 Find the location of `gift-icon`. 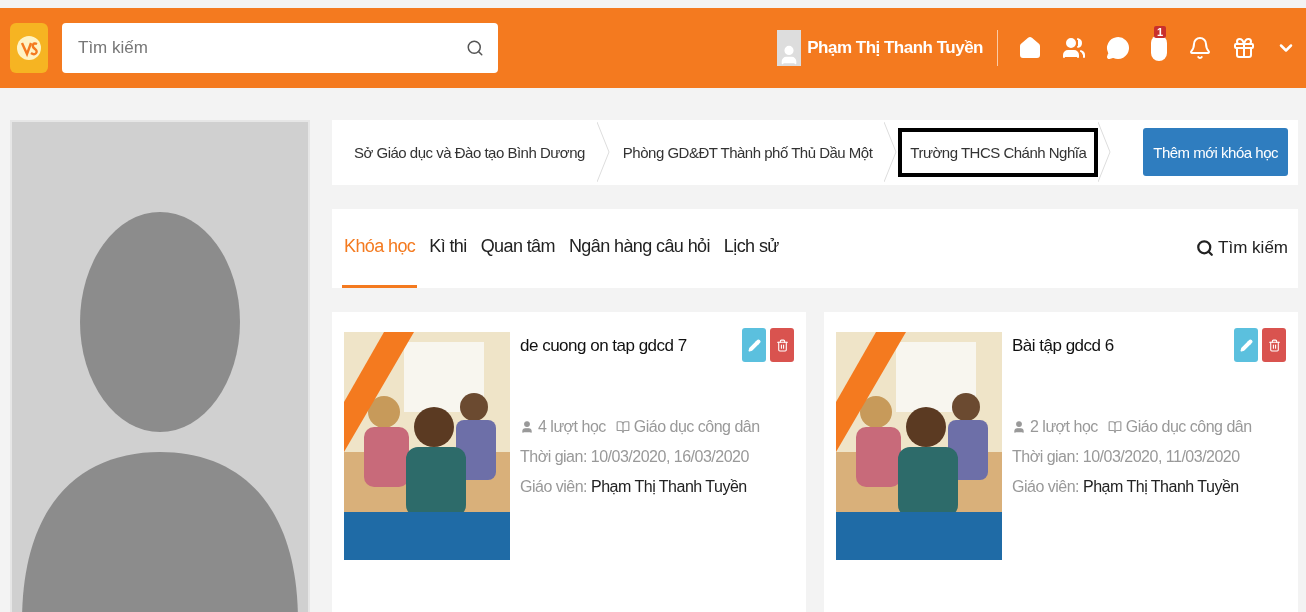

gift-icon is located at coordinates (1244, 48).